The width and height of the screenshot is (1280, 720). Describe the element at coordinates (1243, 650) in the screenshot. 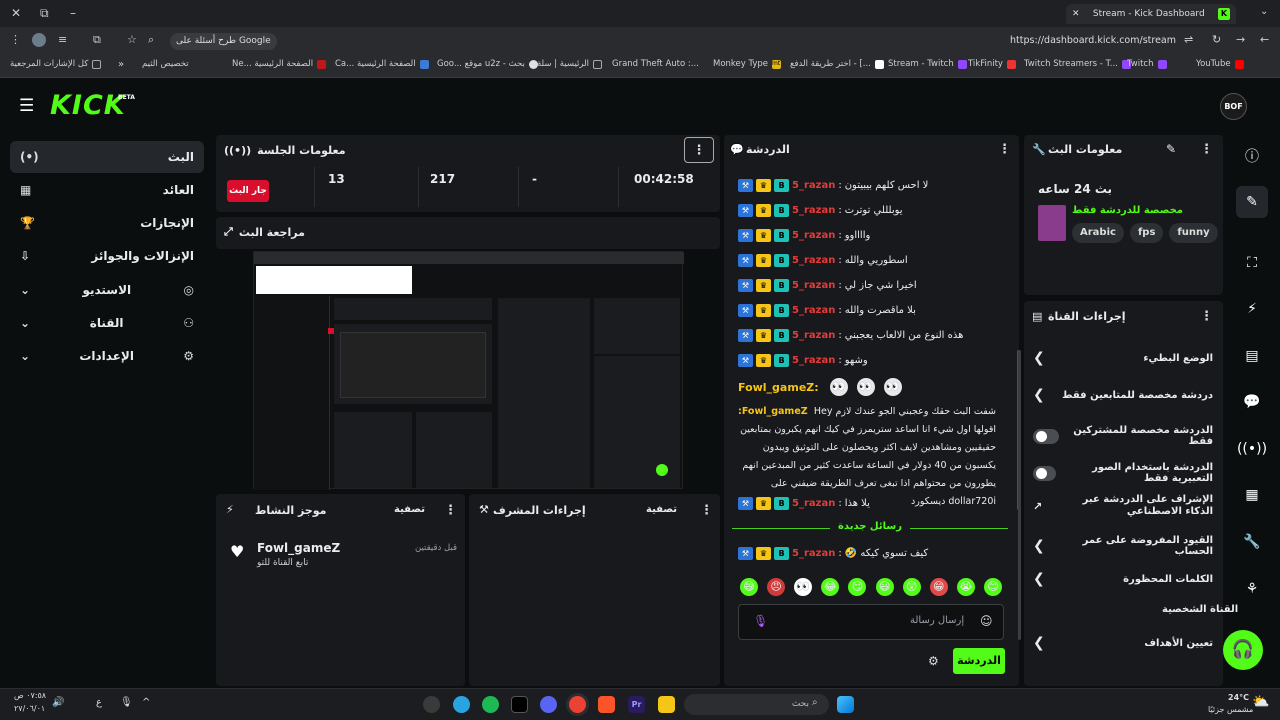

I see `support-headset-icon: 🎧` at that location.